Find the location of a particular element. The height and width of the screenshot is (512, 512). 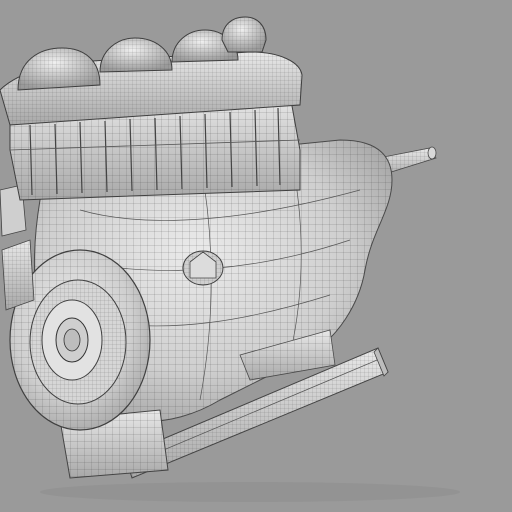

ground-shadow is located at coordinates (250, 492).